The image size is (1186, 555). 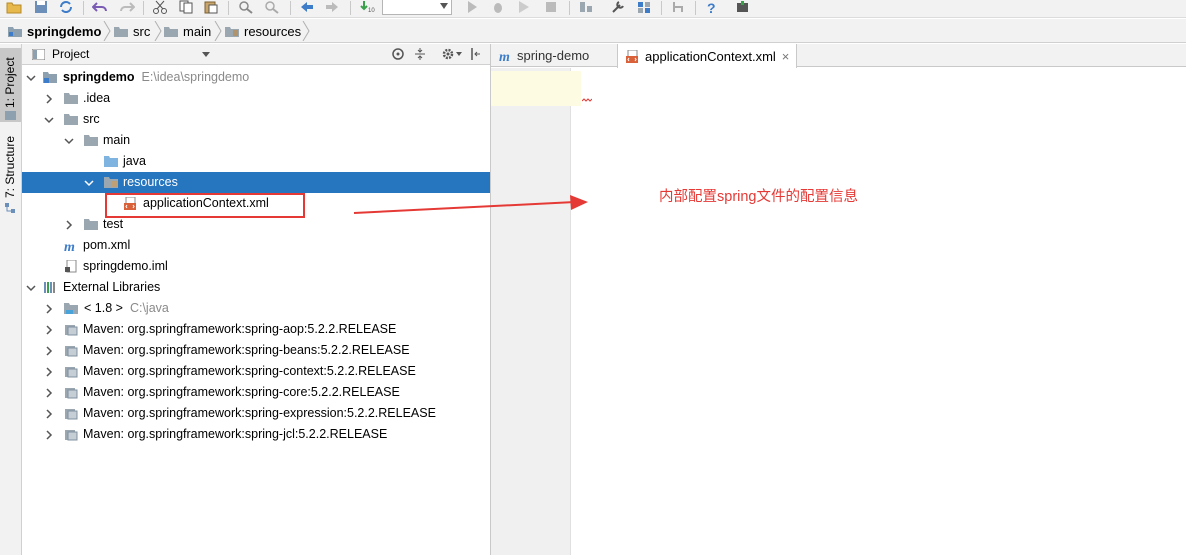 I want to click on collapse-all-icon, so click(x=420, y=54).